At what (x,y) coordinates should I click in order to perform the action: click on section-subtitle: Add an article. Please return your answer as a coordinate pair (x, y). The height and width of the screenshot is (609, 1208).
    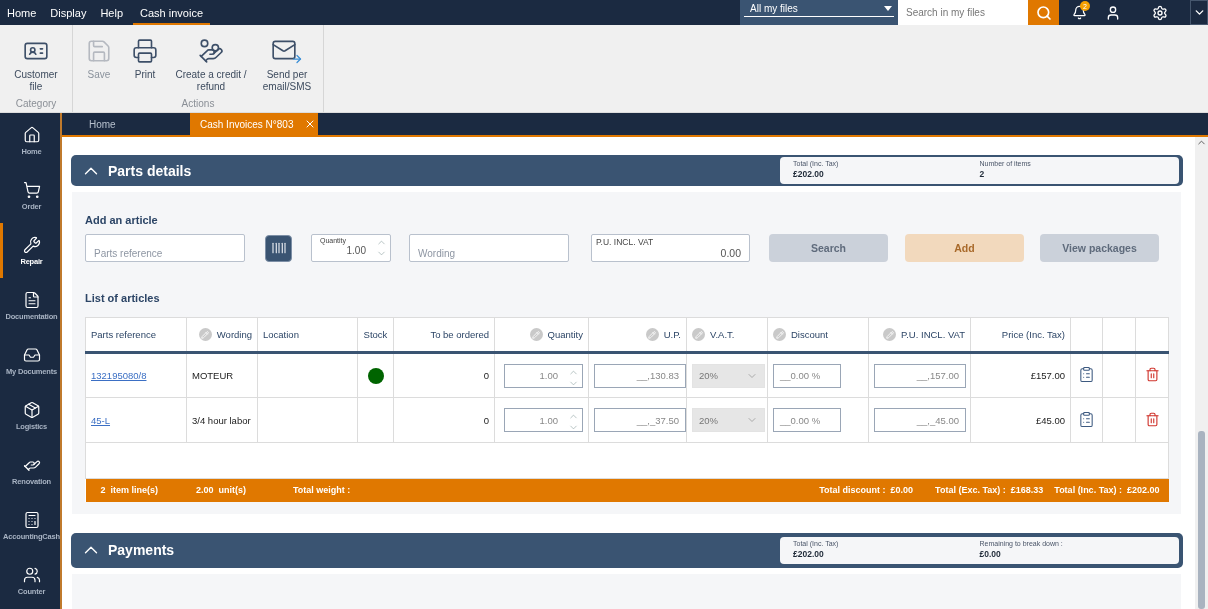
    Looking at the image, I should click on (122, 220).